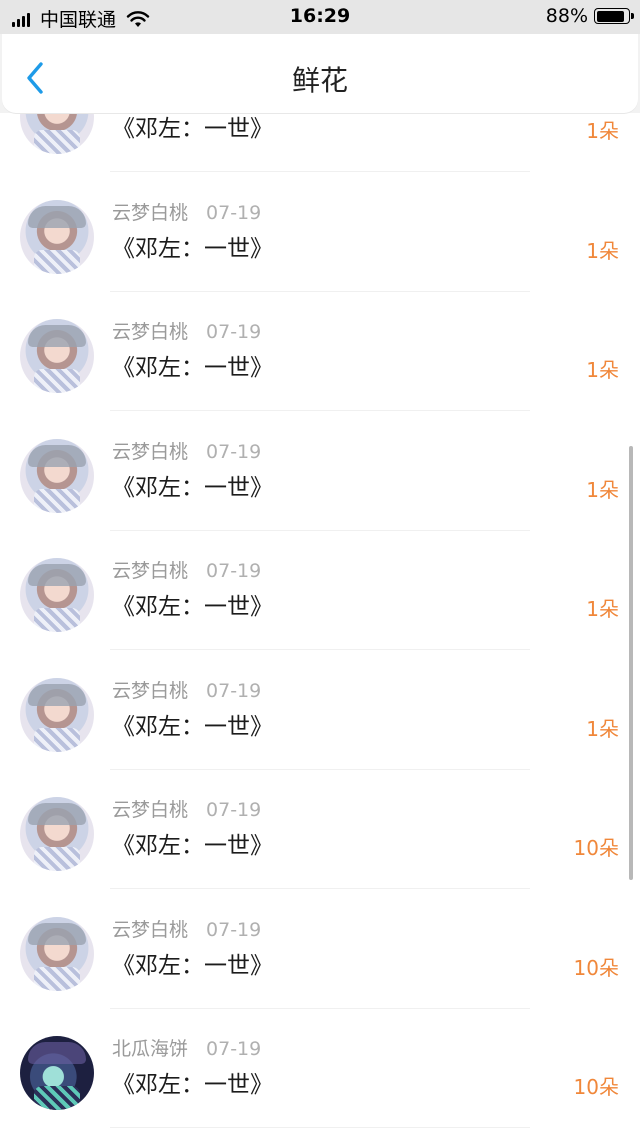 The width and height of the screenshot is (640, 1138). What do you see at coordinates (150, 1049) in the screenshot?
I see `user-name: 北瓜海饼` at bounding box center [150, 1049].